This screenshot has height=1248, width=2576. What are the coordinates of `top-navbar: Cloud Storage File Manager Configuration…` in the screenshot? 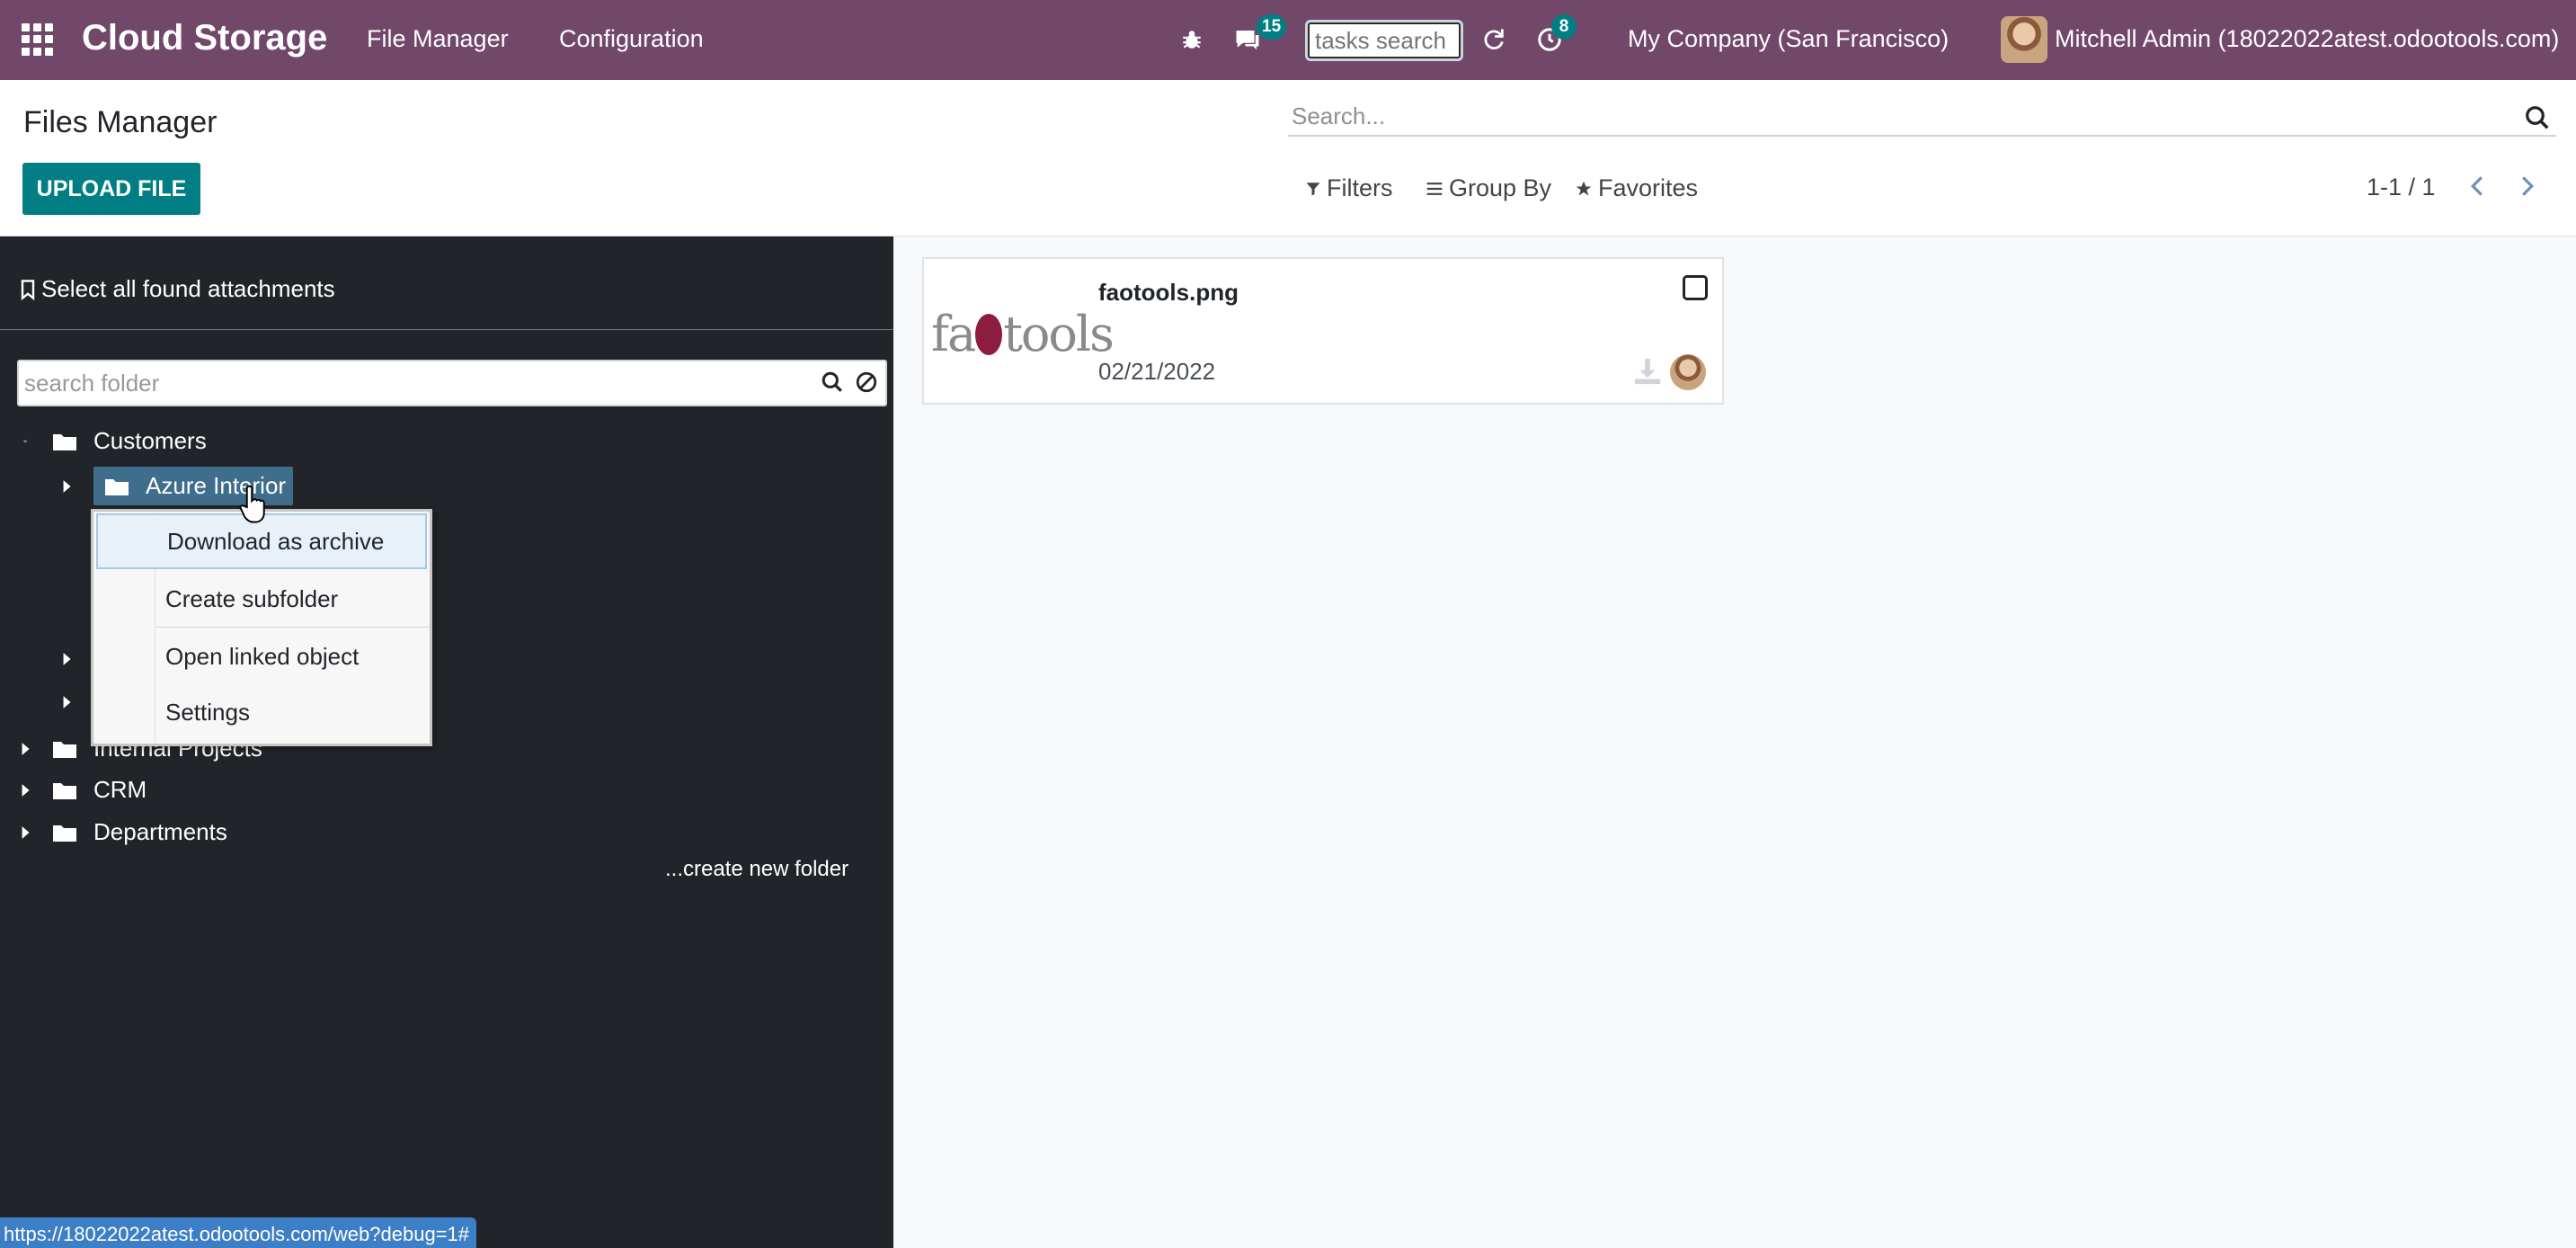 It's located at (1288, 40).